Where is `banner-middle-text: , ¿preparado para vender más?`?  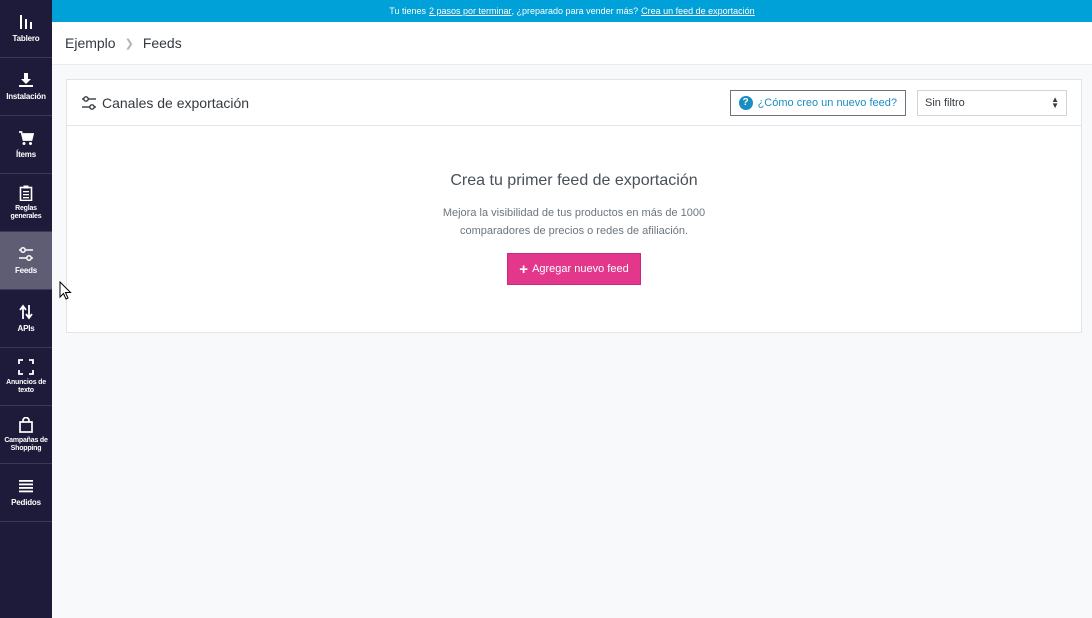 banner-middle-text: , ¿preparado para vender más? is located at coordinates (575, 11).